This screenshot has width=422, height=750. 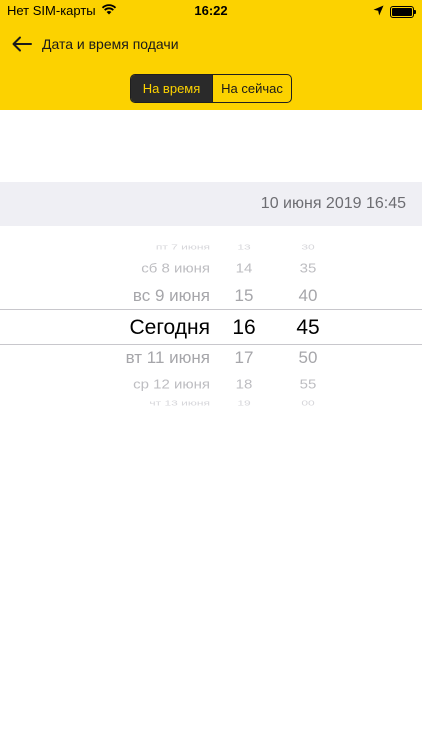 I want to click on mode-segmented-control: На время На сейчас, so click(x=211, y=88).